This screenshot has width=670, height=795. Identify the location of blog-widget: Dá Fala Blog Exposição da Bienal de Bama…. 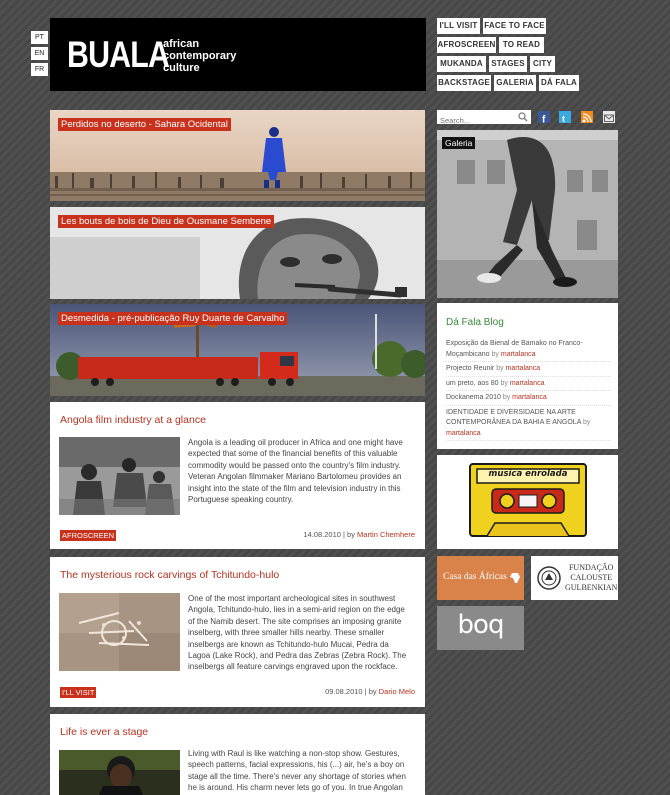
(527, 376).